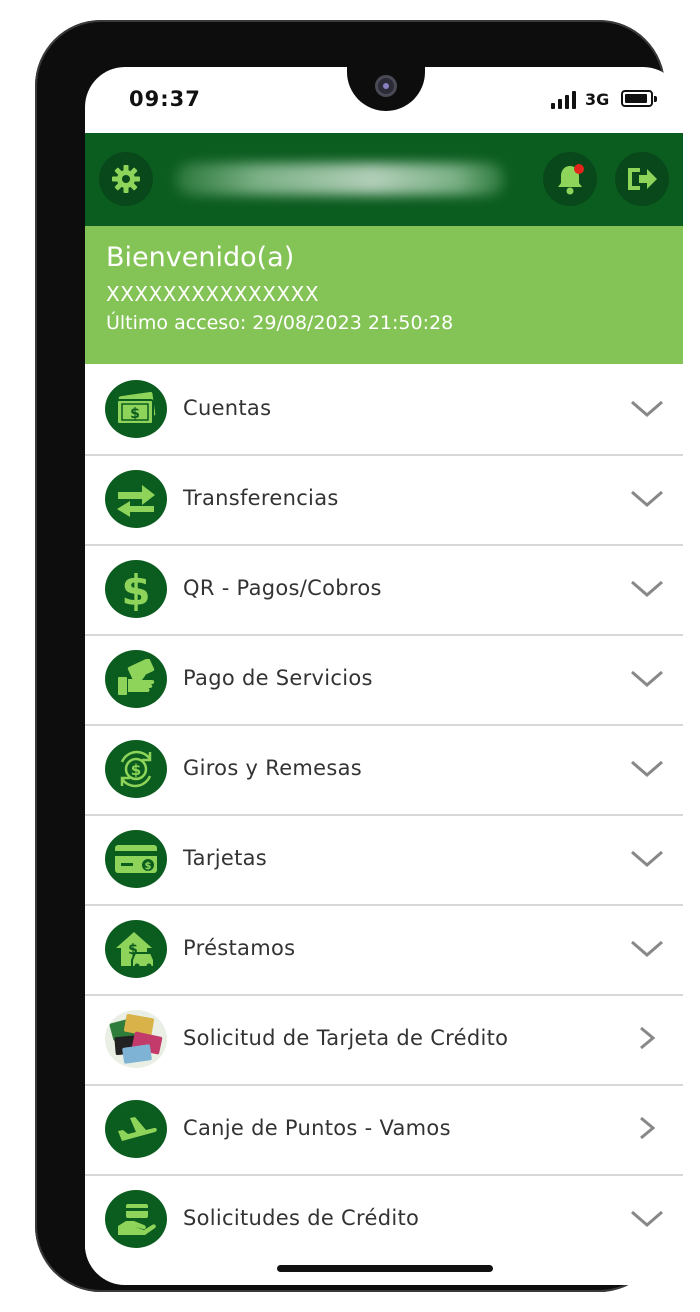  What do you see at coordinates (227, 408) in the screenshot?
I see `menu-item-label: Cuentas` at bounding box center [227, 408].